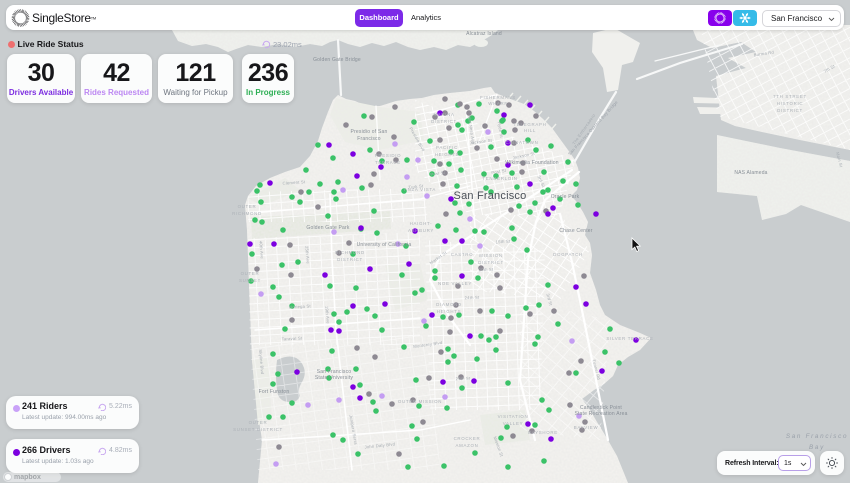 The width and height of the screenshot is (850, 483). What do you see at coordinates (334, 378) in the screenshot?
I see `svg-text: State University` at bounding box center [334, 378].